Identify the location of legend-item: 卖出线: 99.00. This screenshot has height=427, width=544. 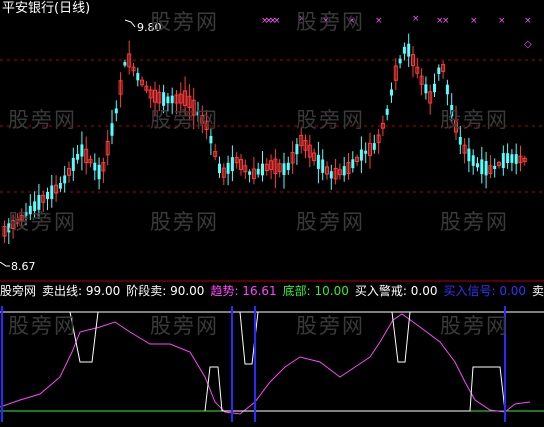
(81, 291).